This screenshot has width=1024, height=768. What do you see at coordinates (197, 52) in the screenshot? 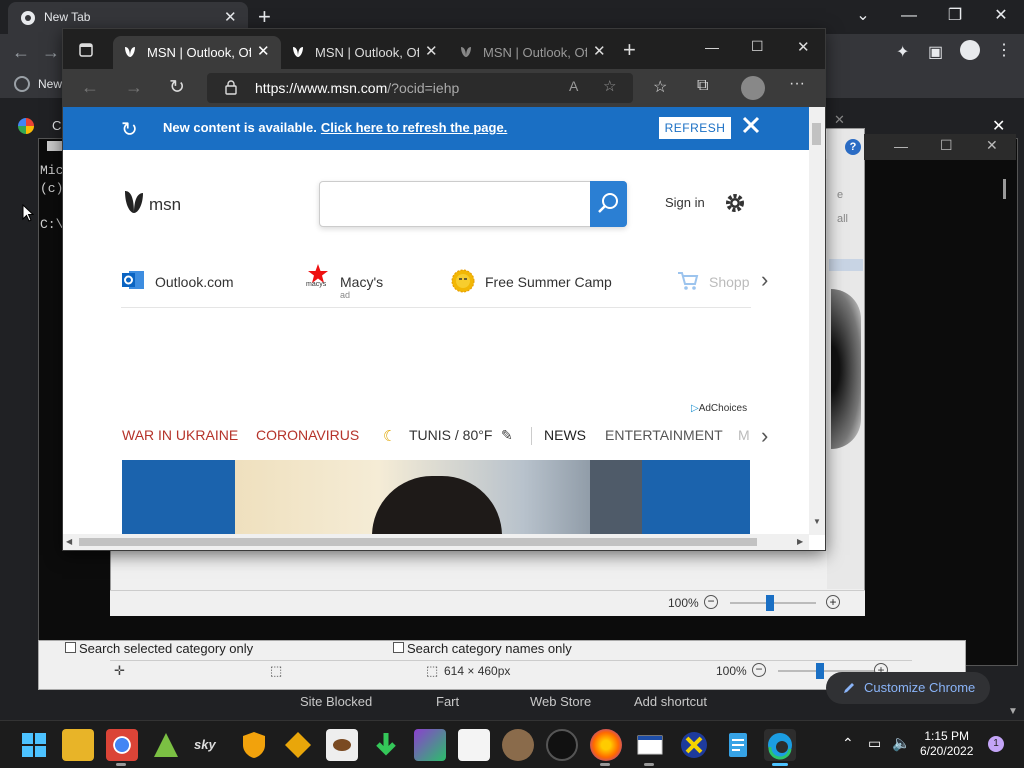
I see `edge-tab-1: MSN | Outlook, Office ✕` at bounding box center [197, 52].